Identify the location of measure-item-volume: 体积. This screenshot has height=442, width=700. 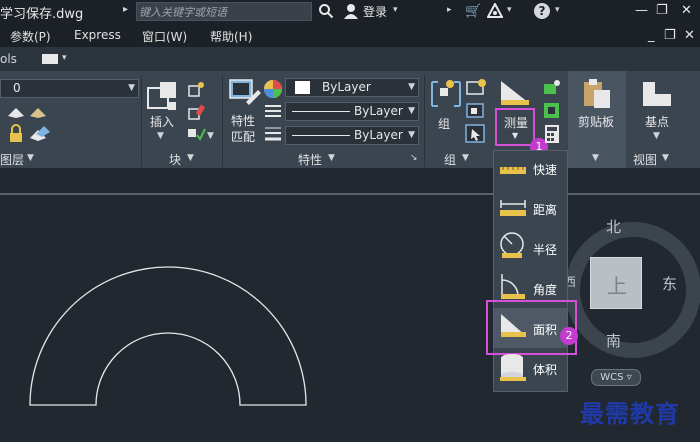
(545, 369).